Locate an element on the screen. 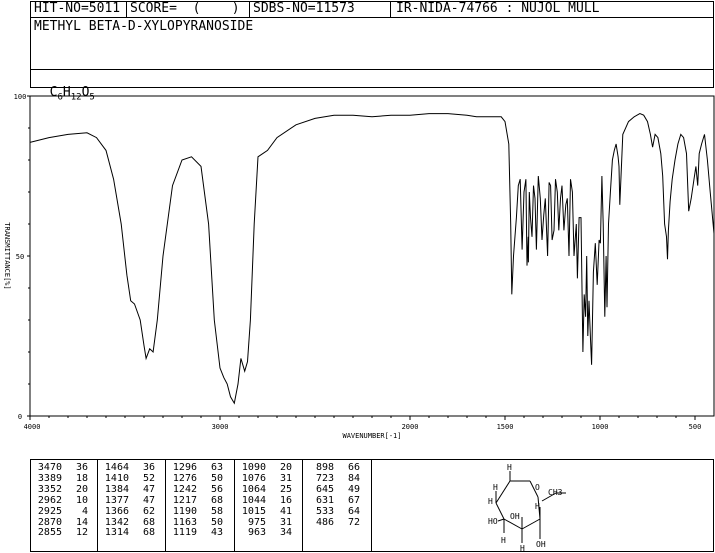 Image resolution: width=715 pixels, height=553 pixels. peak-wavenumber: 1044 is located at coordinates (253, 500).